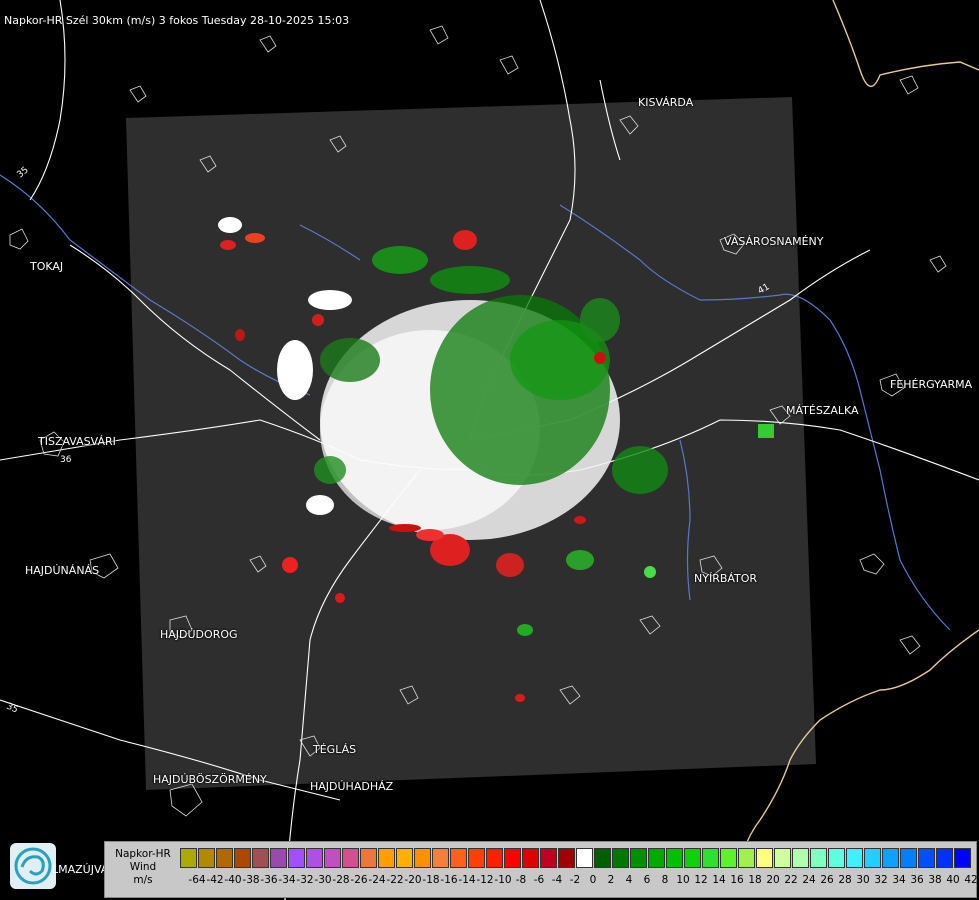  Describe the element at coordinates (33, 866) in the screenshot. I see `swirl-logo-icon` at that location.